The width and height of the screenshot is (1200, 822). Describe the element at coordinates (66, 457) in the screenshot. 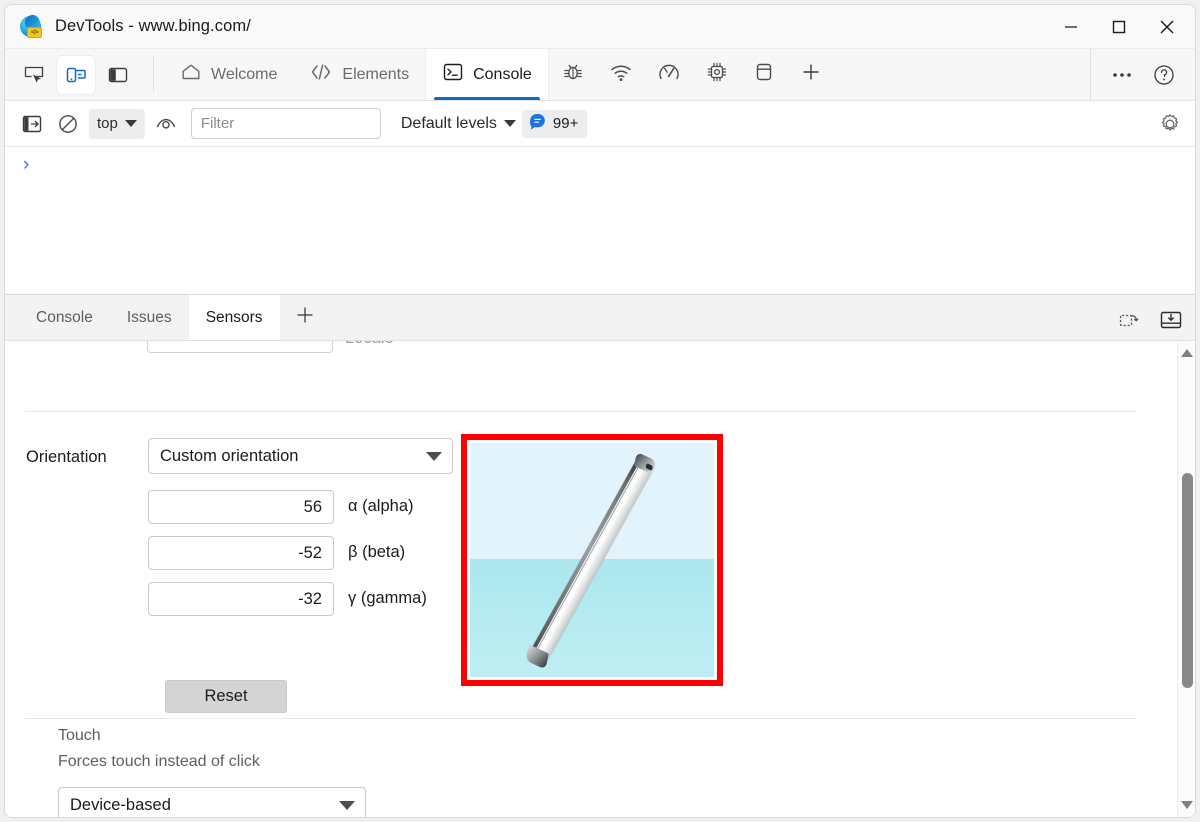

I see `orientation-label: Orientation` at that location.